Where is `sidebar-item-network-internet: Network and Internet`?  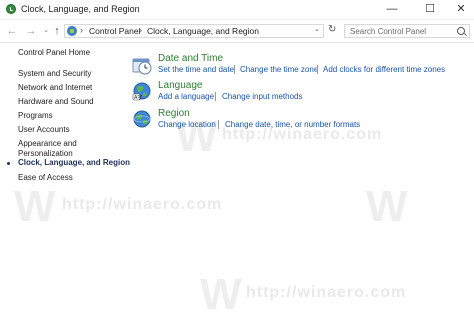 sidebar-item-network-internet: Network and Internet is located at coordinates (55, 87).